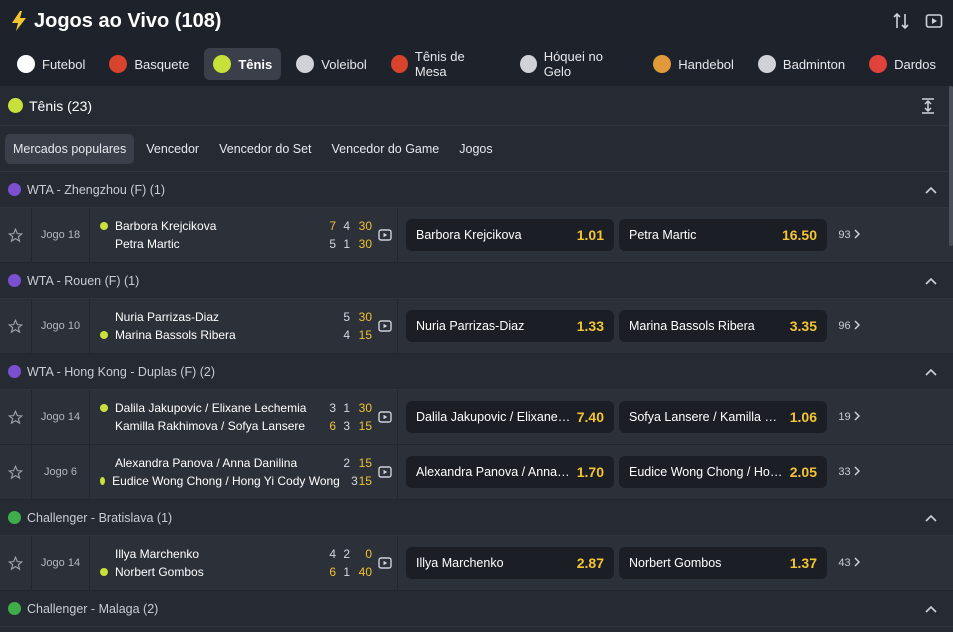 This screenshot has width=953, height=632. Describe the element at coordinates (83, 280) in the screenshot. I see `league-name: WTA - Rouen (F) (1)` at that location.